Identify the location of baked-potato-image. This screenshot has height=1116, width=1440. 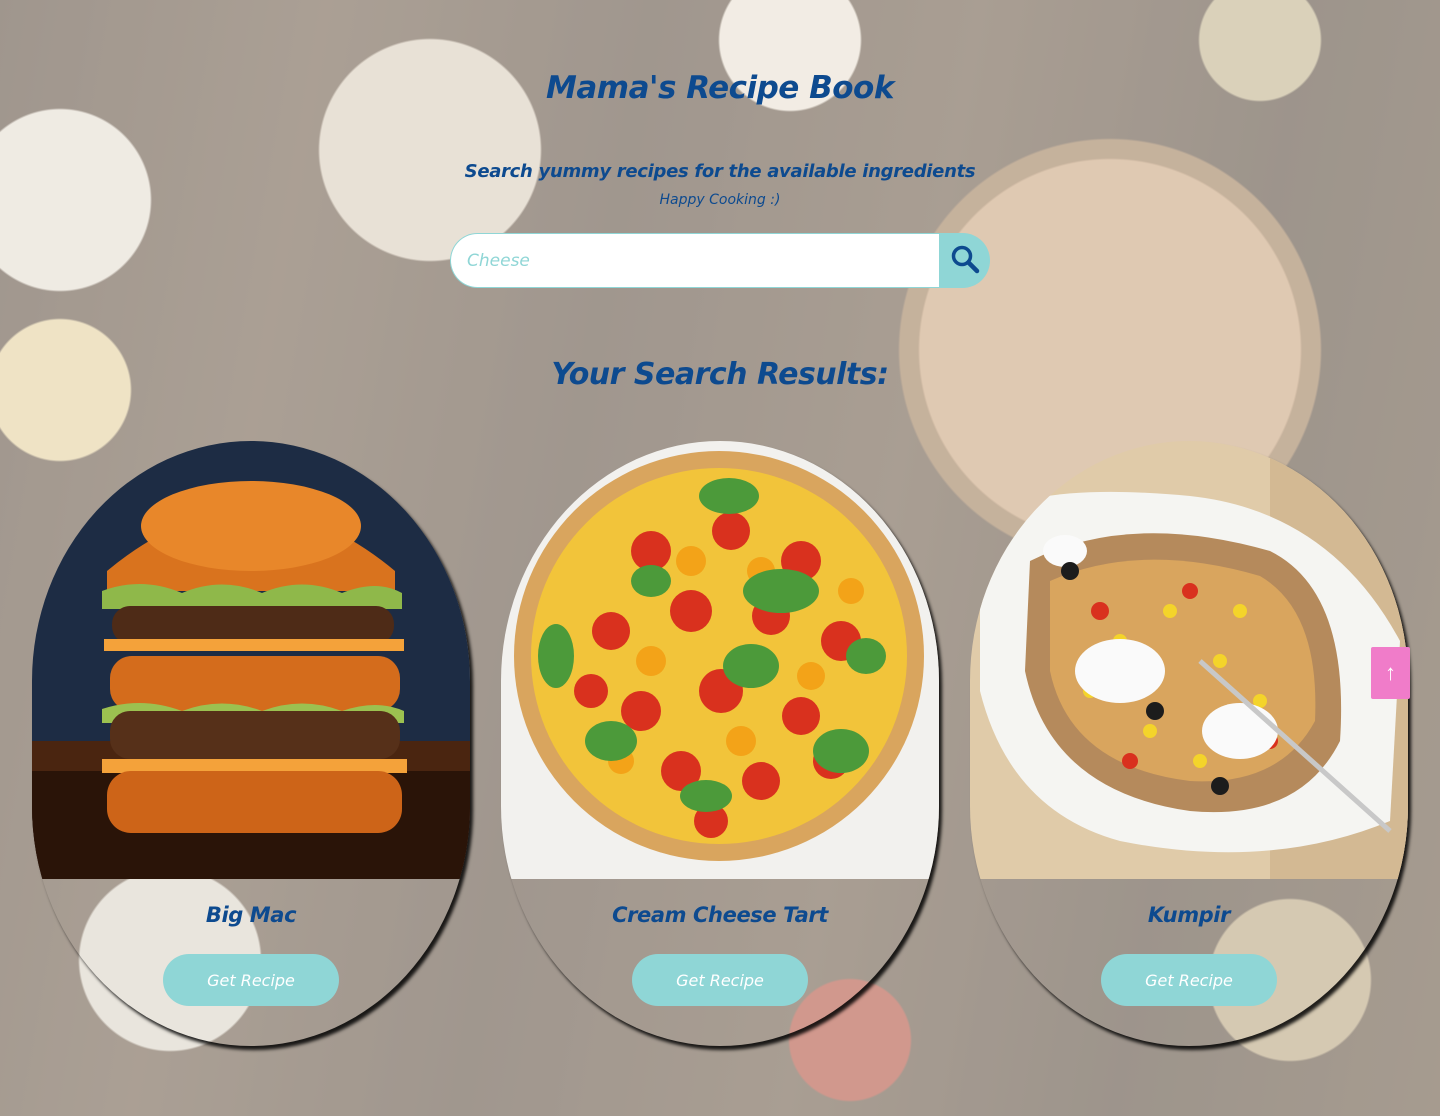
(1189, 660).